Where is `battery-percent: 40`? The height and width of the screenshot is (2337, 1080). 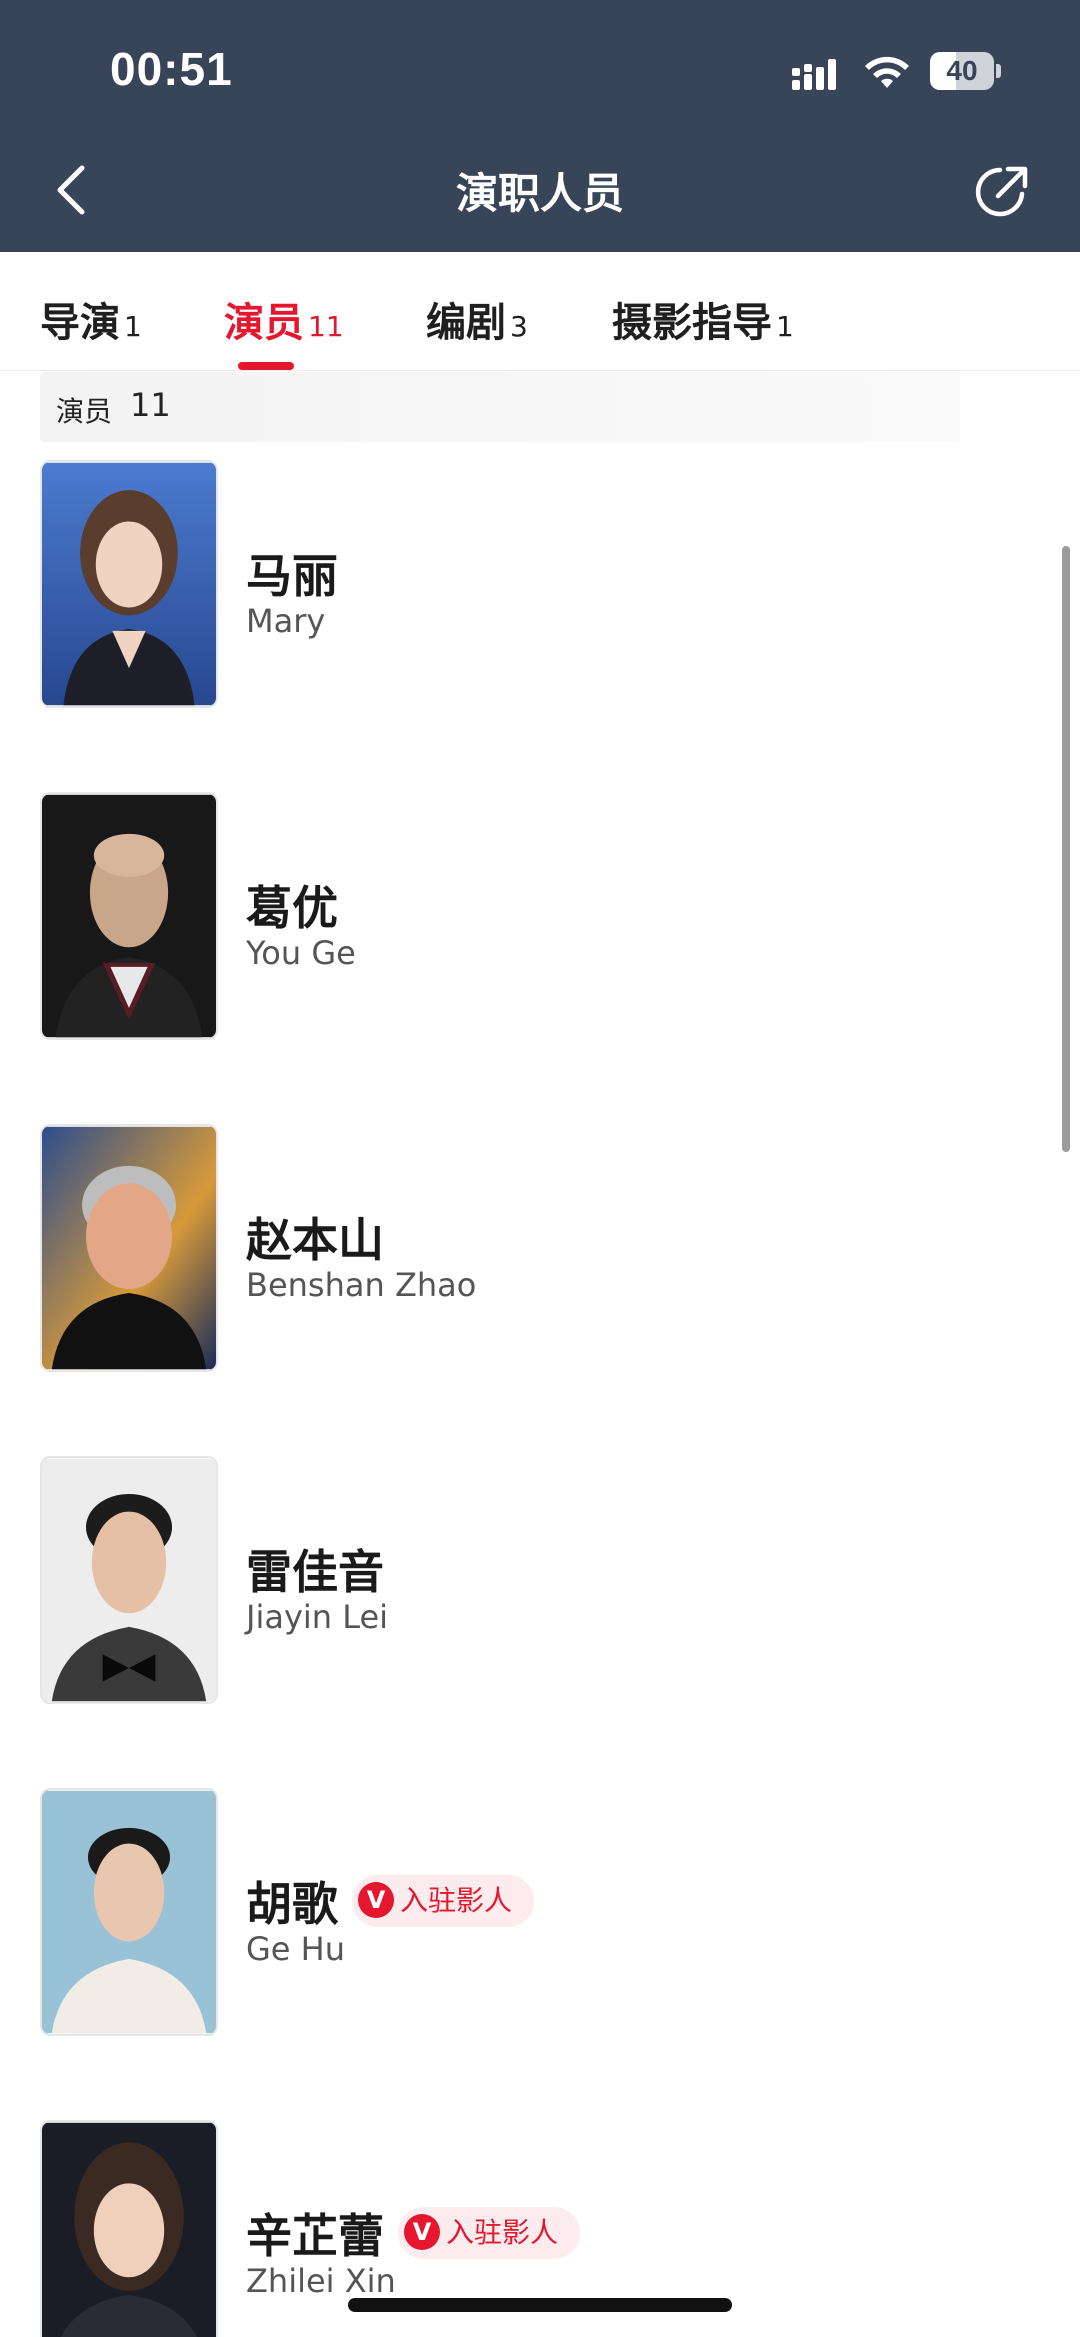 battery-percent: 40 is located at coordinates (962, 70).